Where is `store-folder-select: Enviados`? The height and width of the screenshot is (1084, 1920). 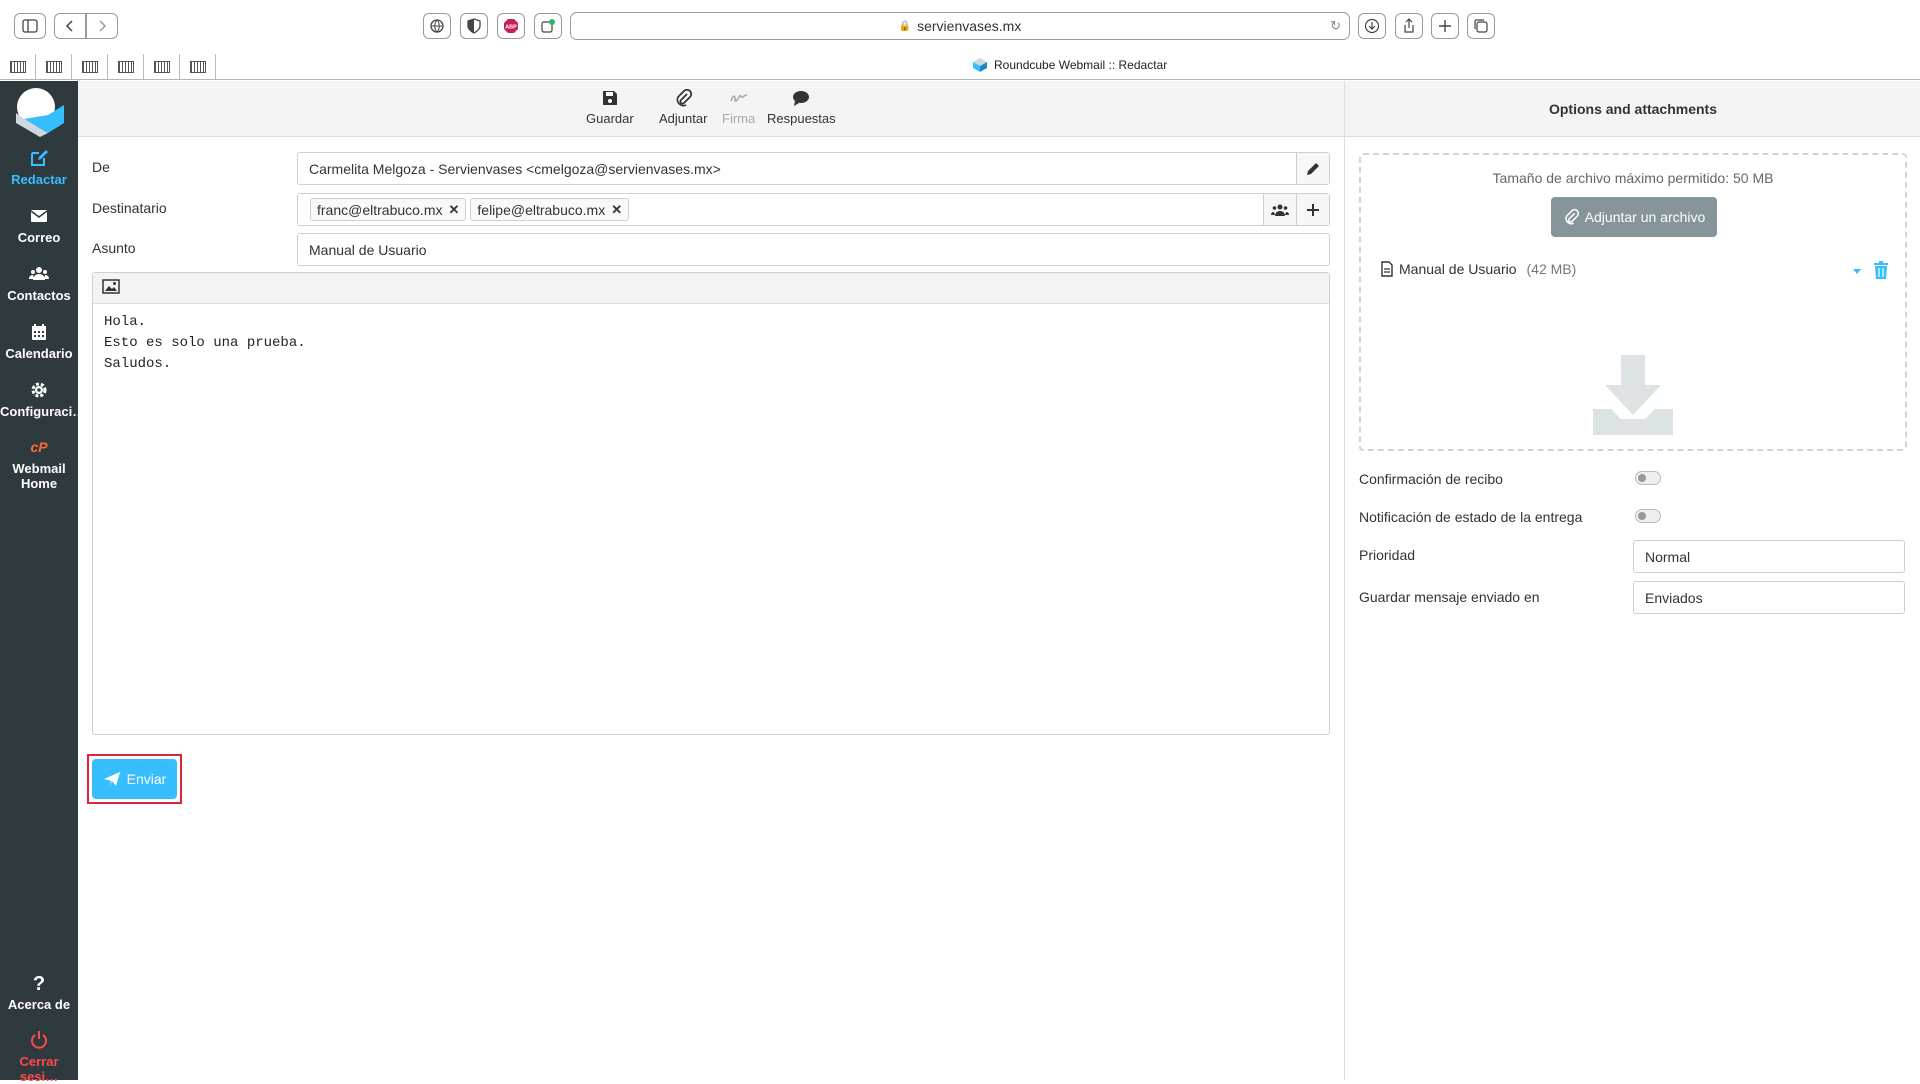 store-folder-select: Enviados is located at coordinates (1769, 597).